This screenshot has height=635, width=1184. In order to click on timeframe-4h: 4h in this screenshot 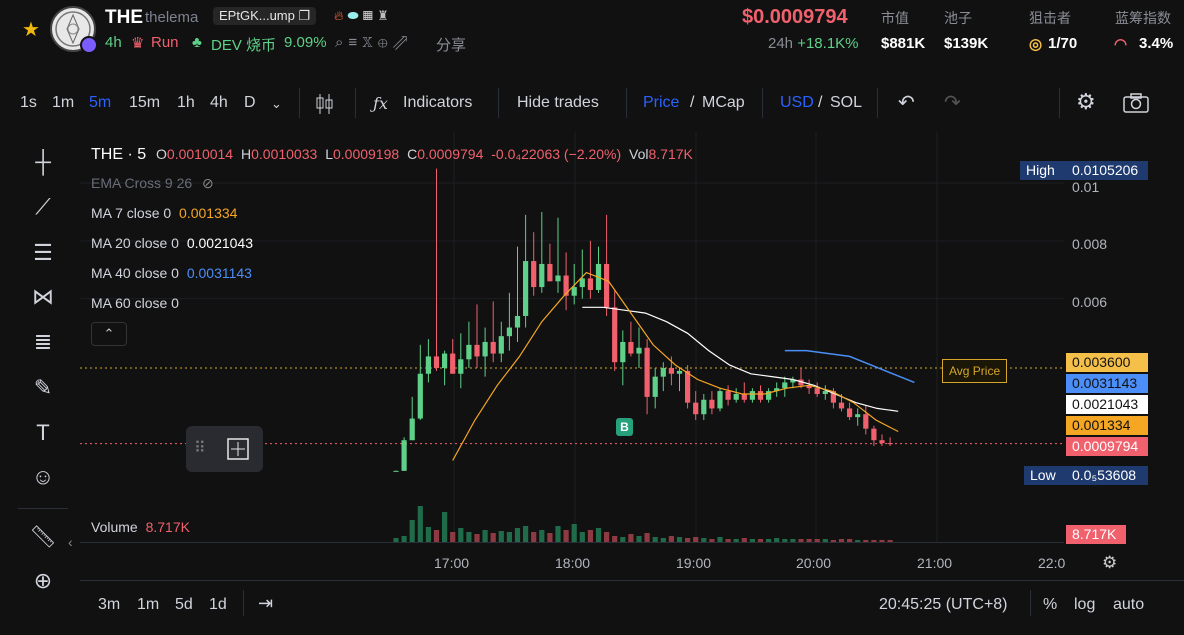, I will do `click(219, 103)`.